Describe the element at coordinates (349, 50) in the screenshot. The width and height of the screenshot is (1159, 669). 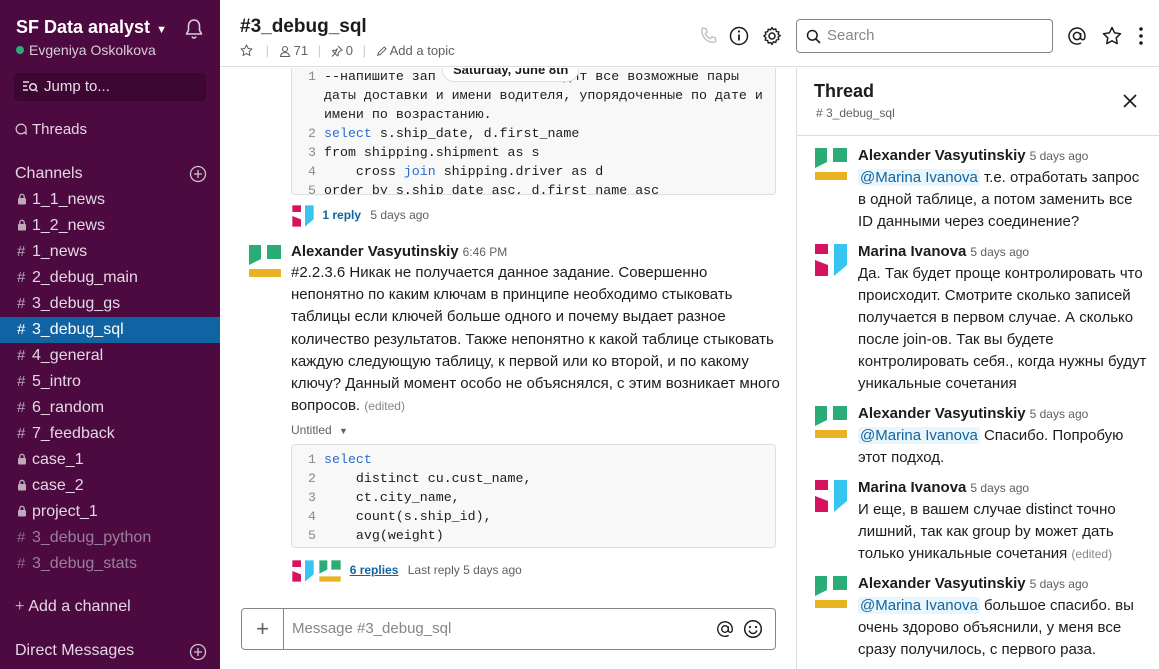
I see `pin-count: 0` at that location.